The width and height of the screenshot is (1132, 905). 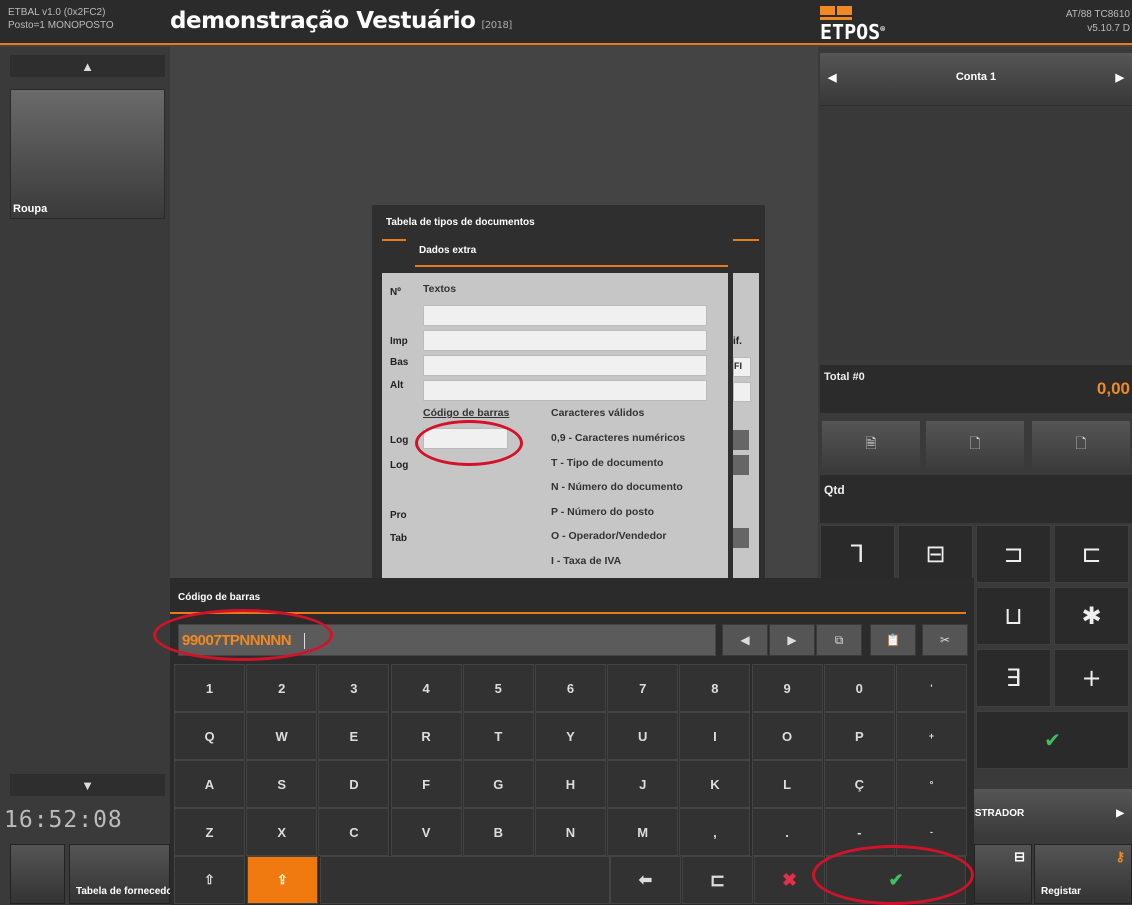 I want to click on keyboard-key: D, so click(x=354, y=784).